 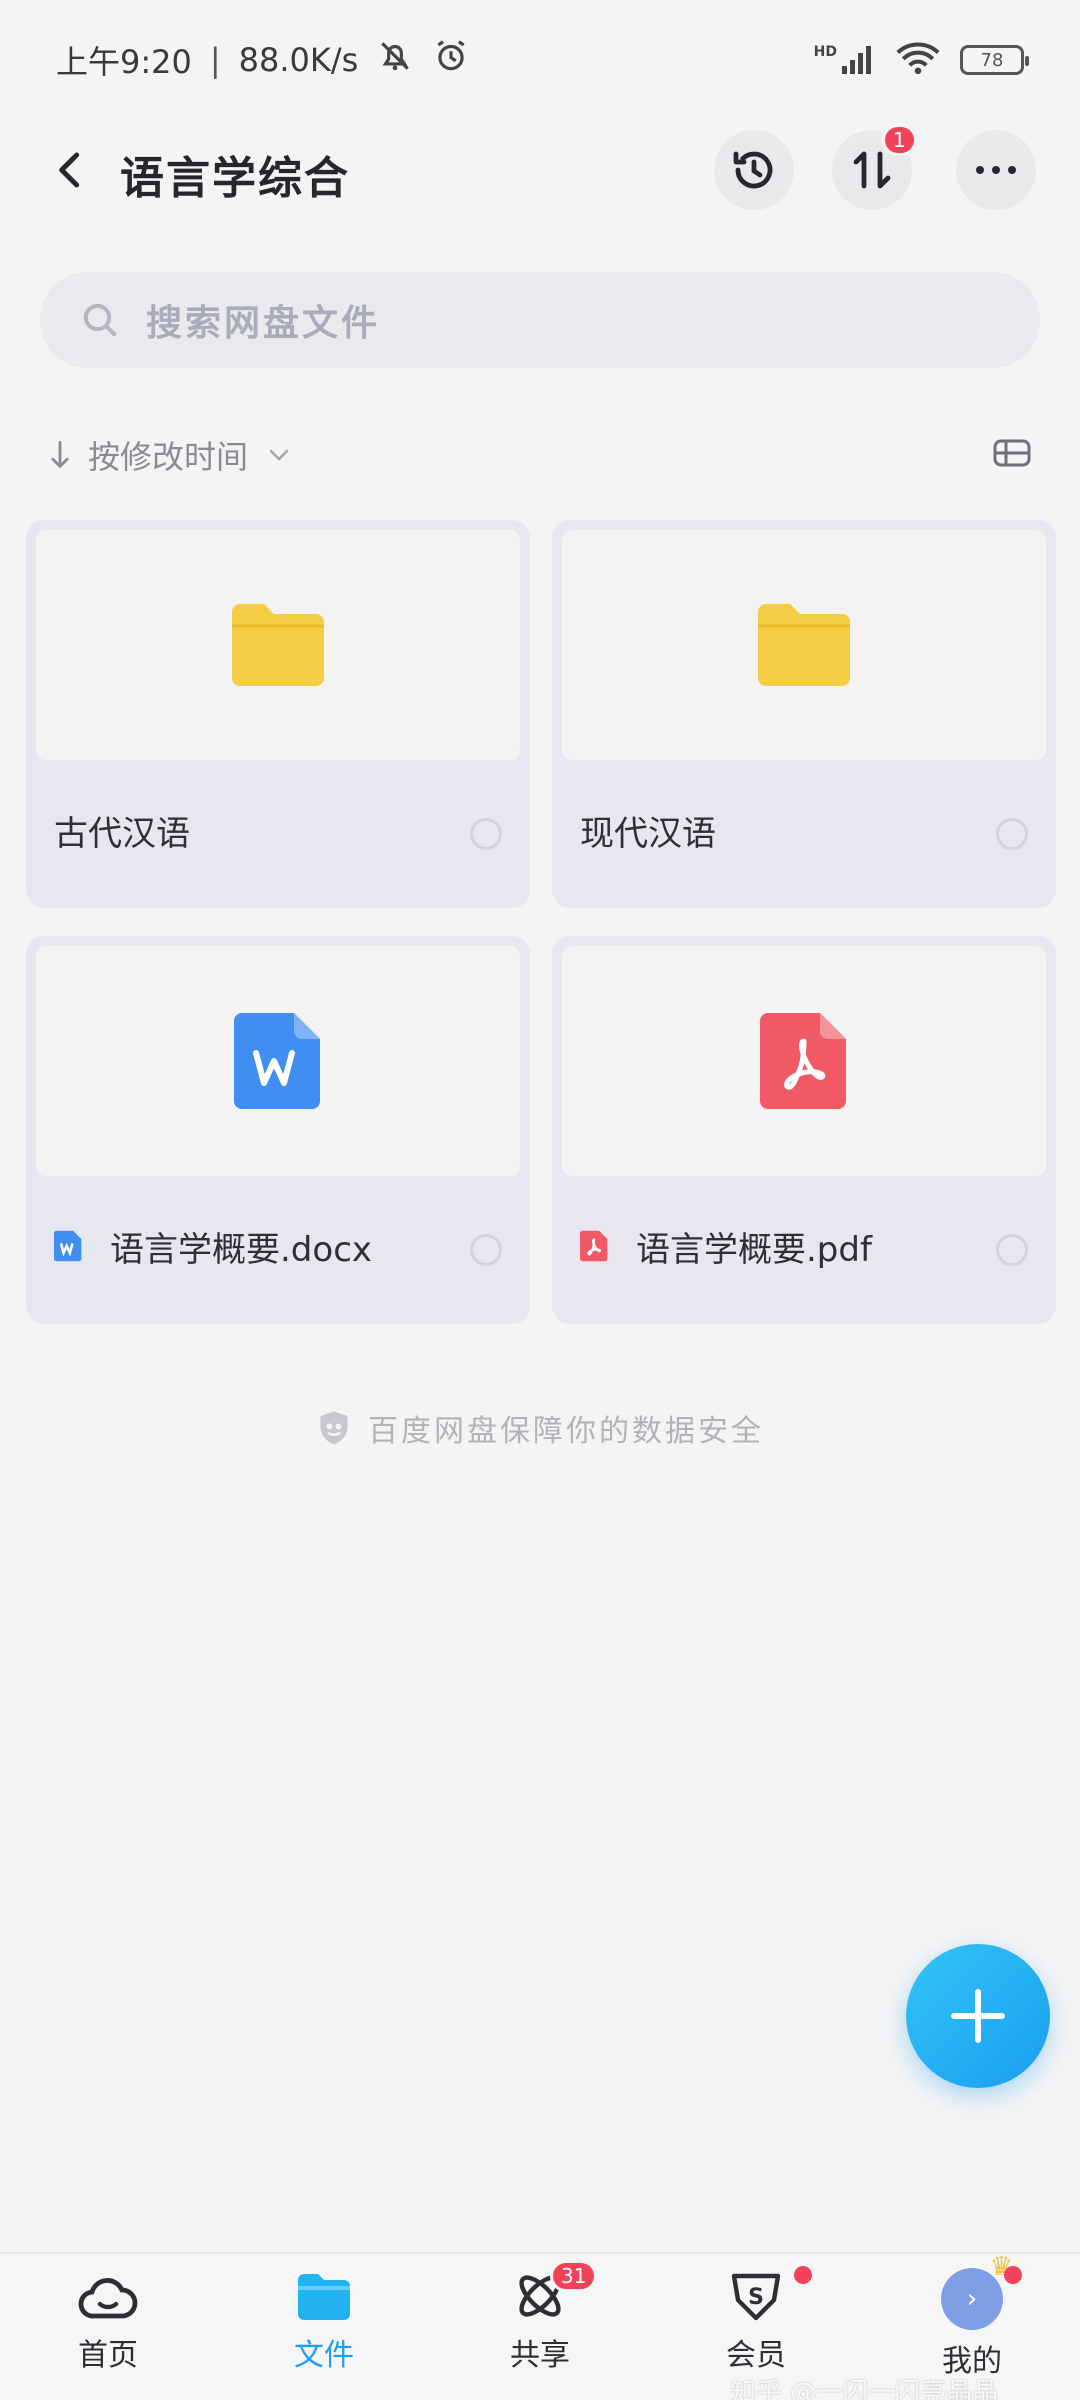 What do you see at coordinates (324, 2355) in the screenshot?
I see `nav-label: 文件` at bounding box center [324, 2355].